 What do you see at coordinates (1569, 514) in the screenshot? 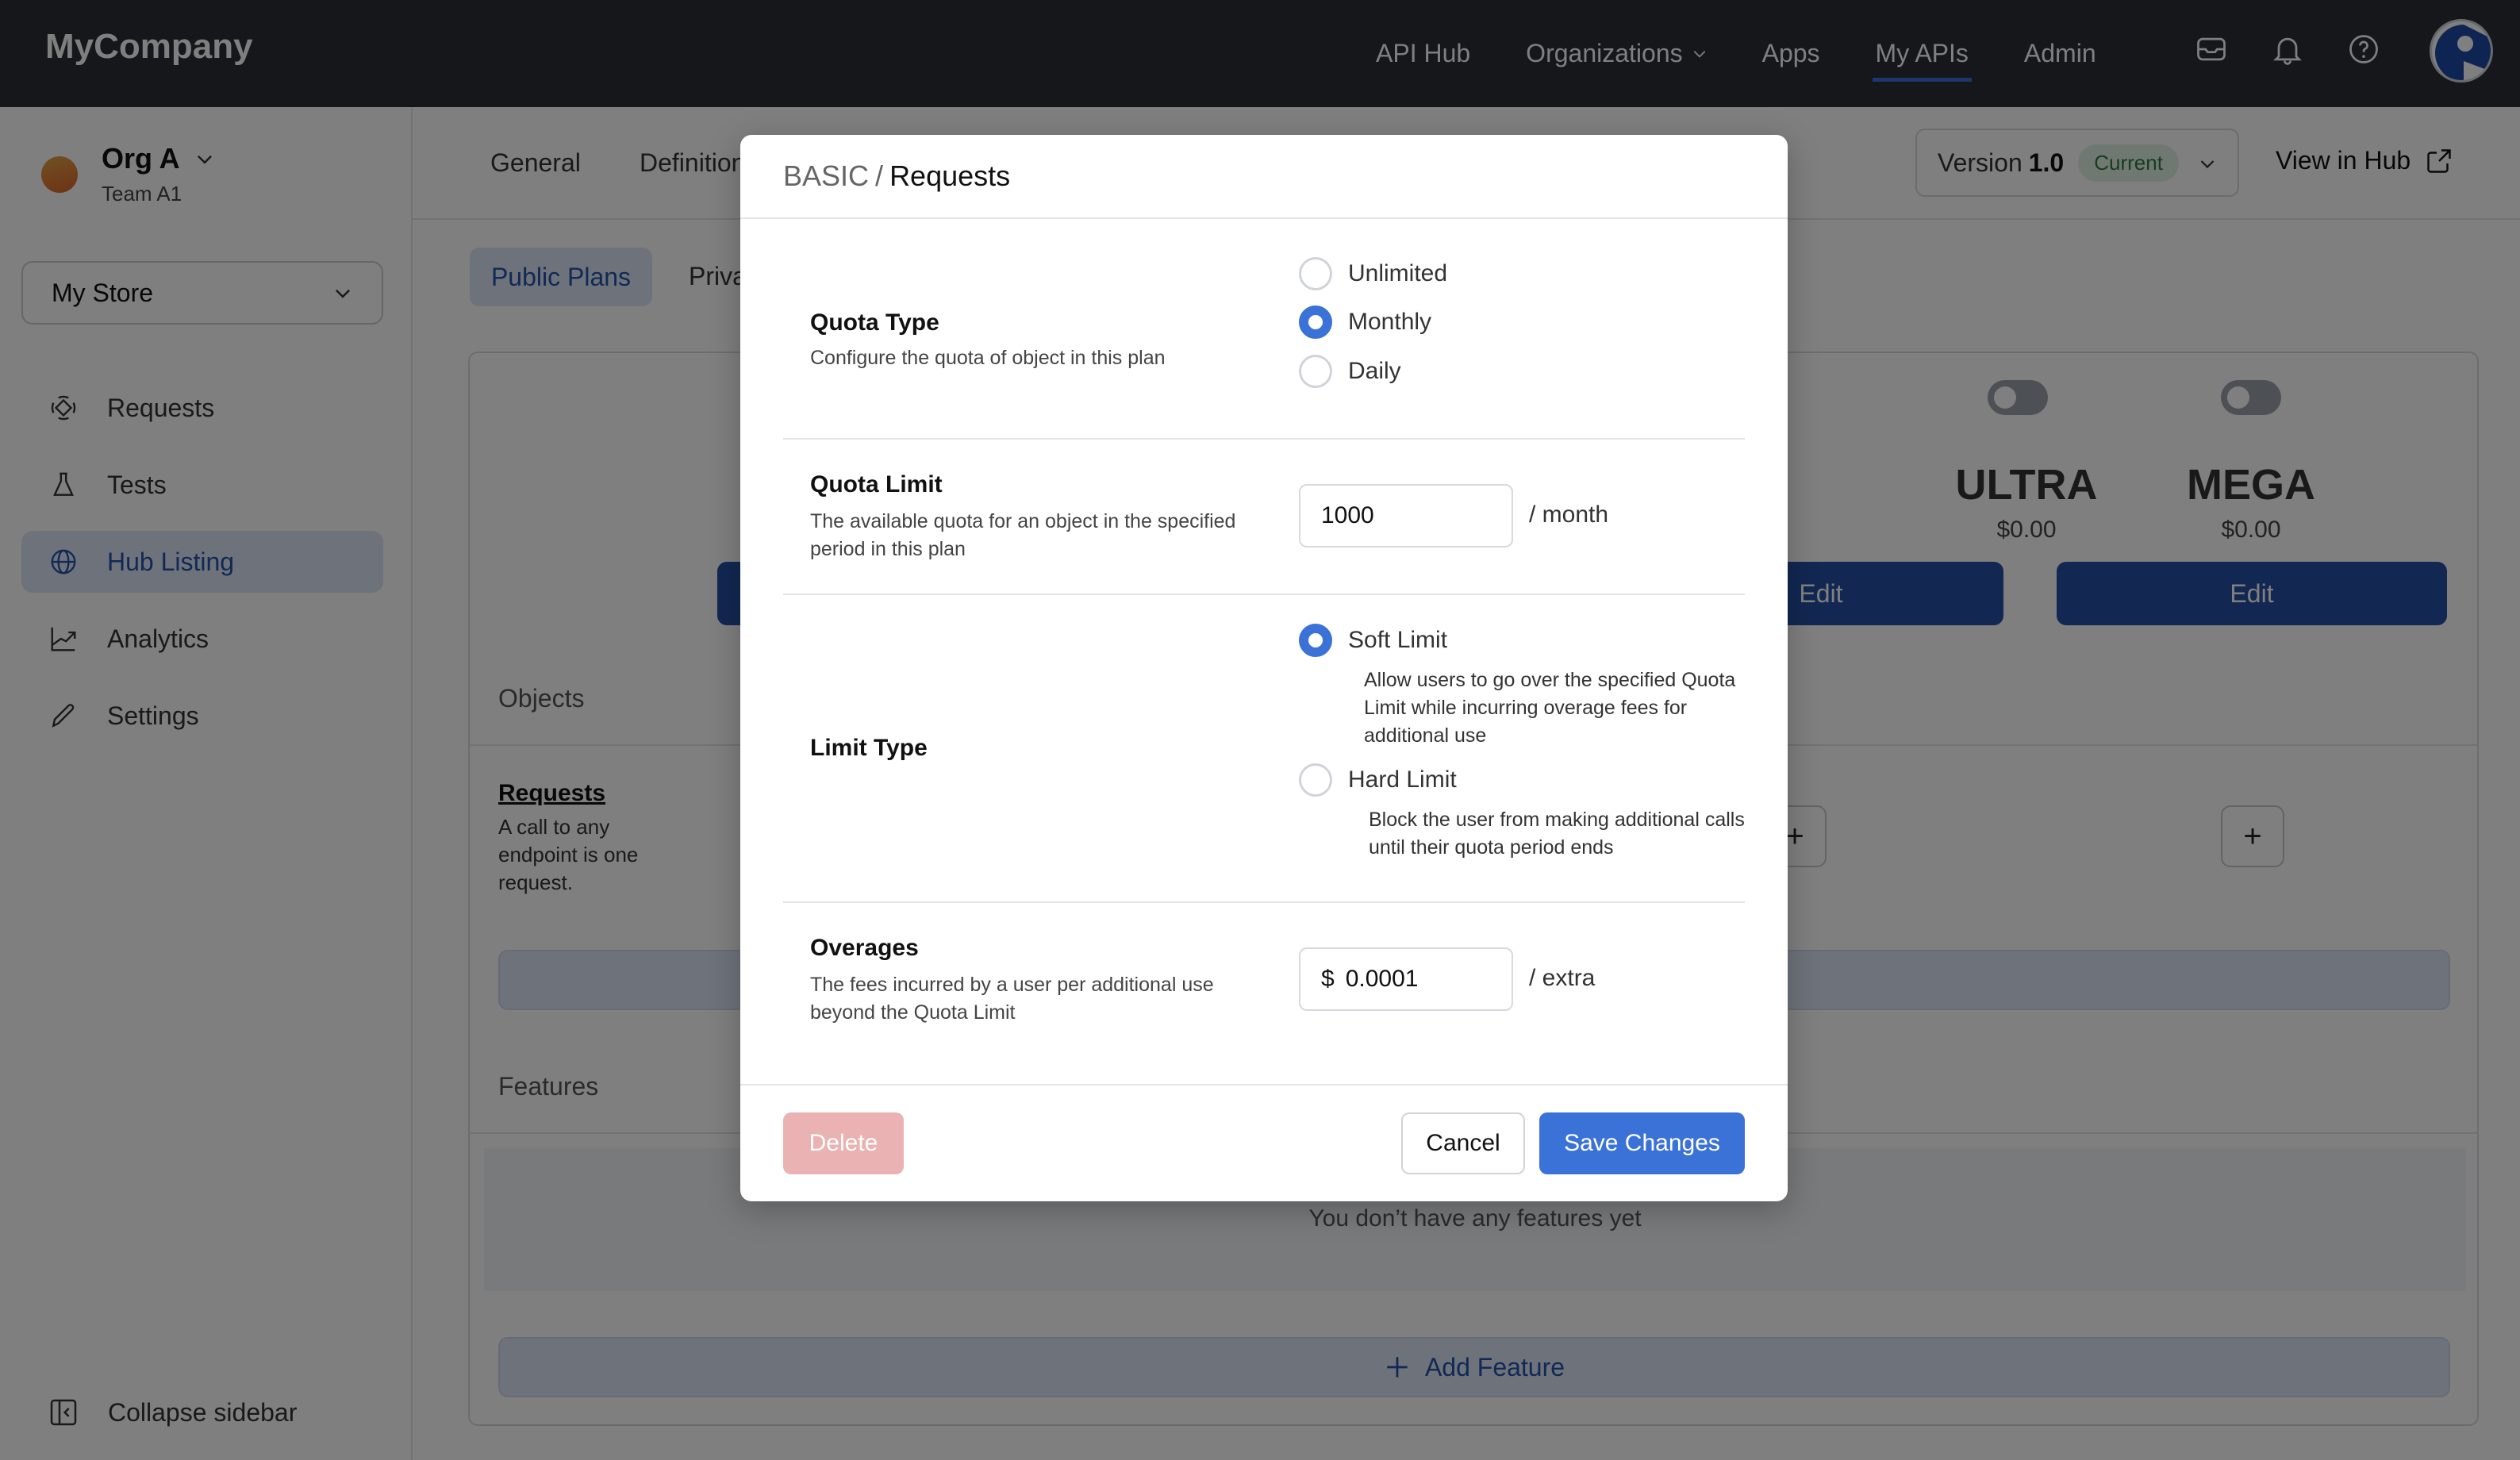
I see `quota-limit-suffix: / month` at bounding box center [1569, 514].